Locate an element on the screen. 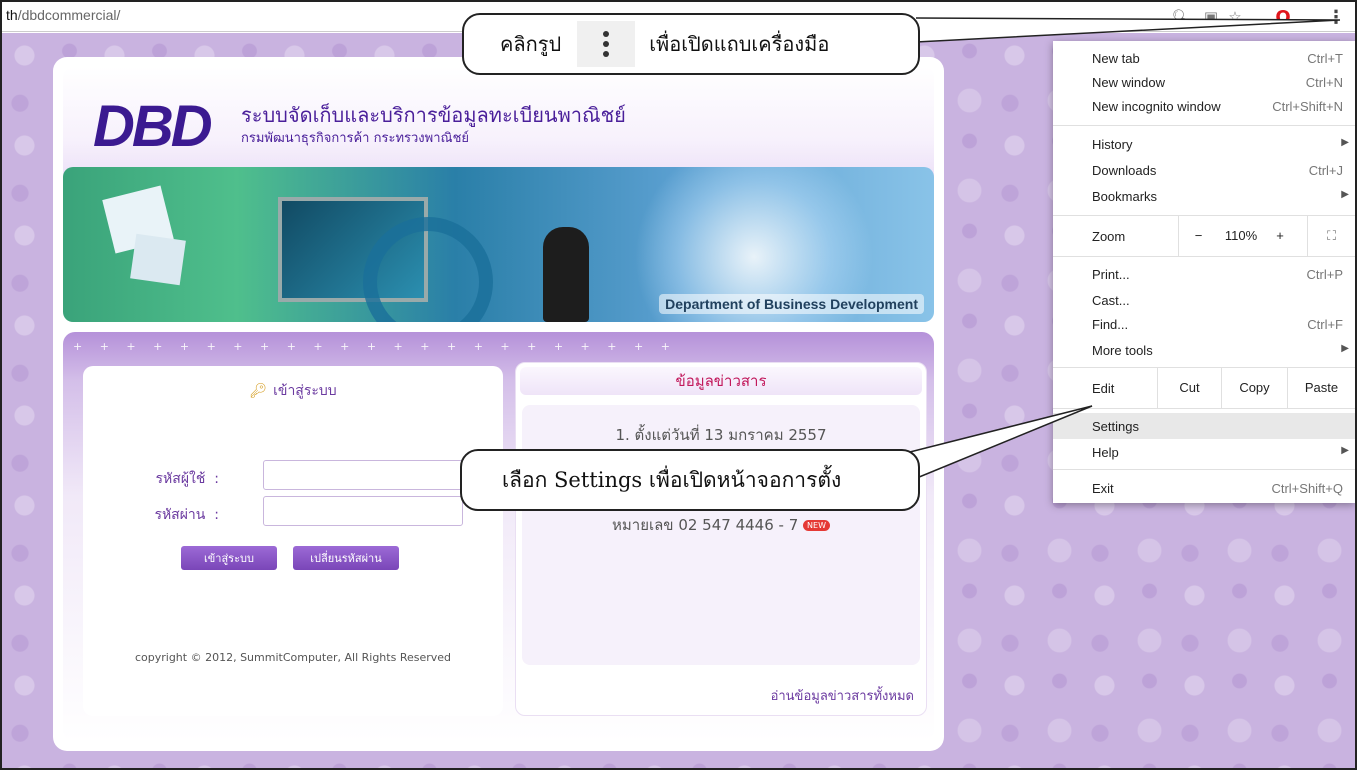 The image size is (1357, 770). menu-shortcut: Ctrl+N is located at coordinates (1324, 82).